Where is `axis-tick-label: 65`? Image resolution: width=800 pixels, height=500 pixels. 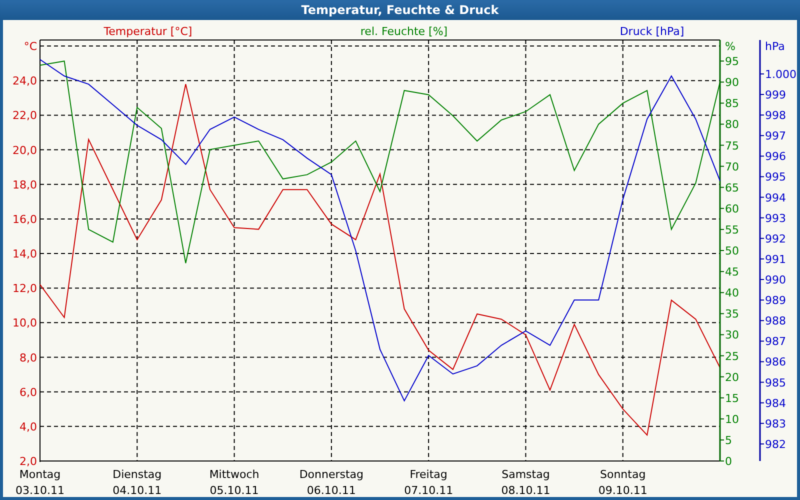 axis-tick-label: 65 is located at coordinates (732, 187).